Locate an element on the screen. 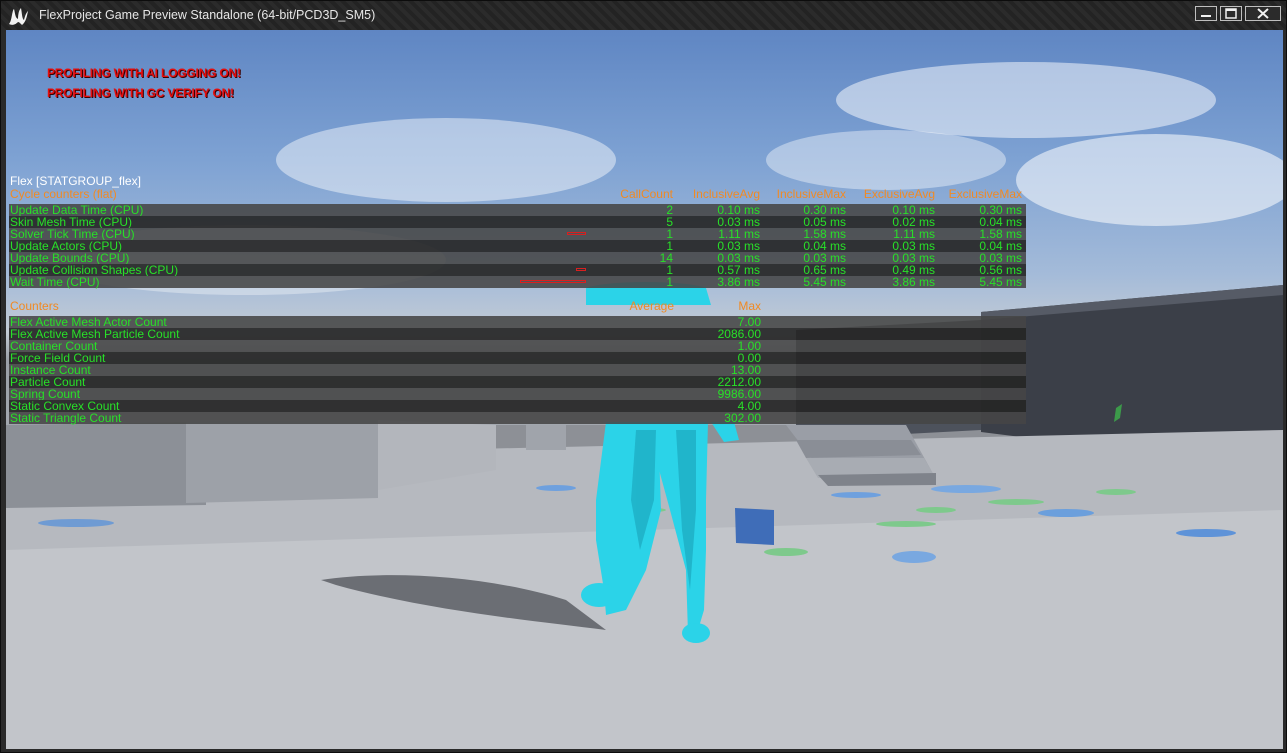 The height and width of the screenshot is (753, 1287). minimize-button is located at coordinates (1206, 13).